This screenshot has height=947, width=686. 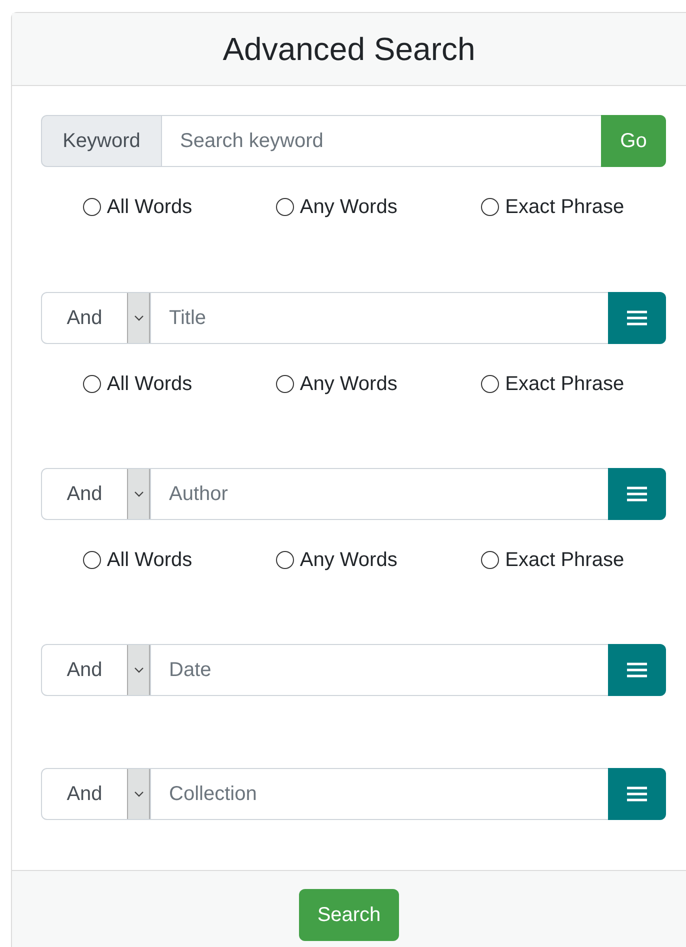 I want to click on card-title: Advanced Search, so click(x=349, y=49).